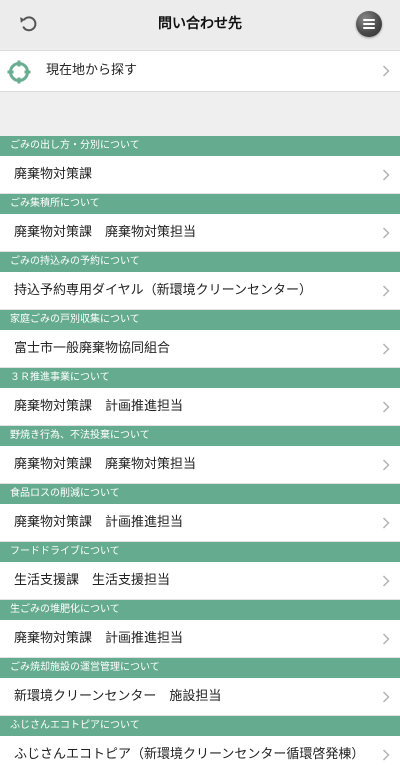 This screenshot has width=400, height=770. Describe the element at coordinates (92, 580) in the screenshot. I see `contact-item-label: 生活支援課 生活支援担当` at that location.